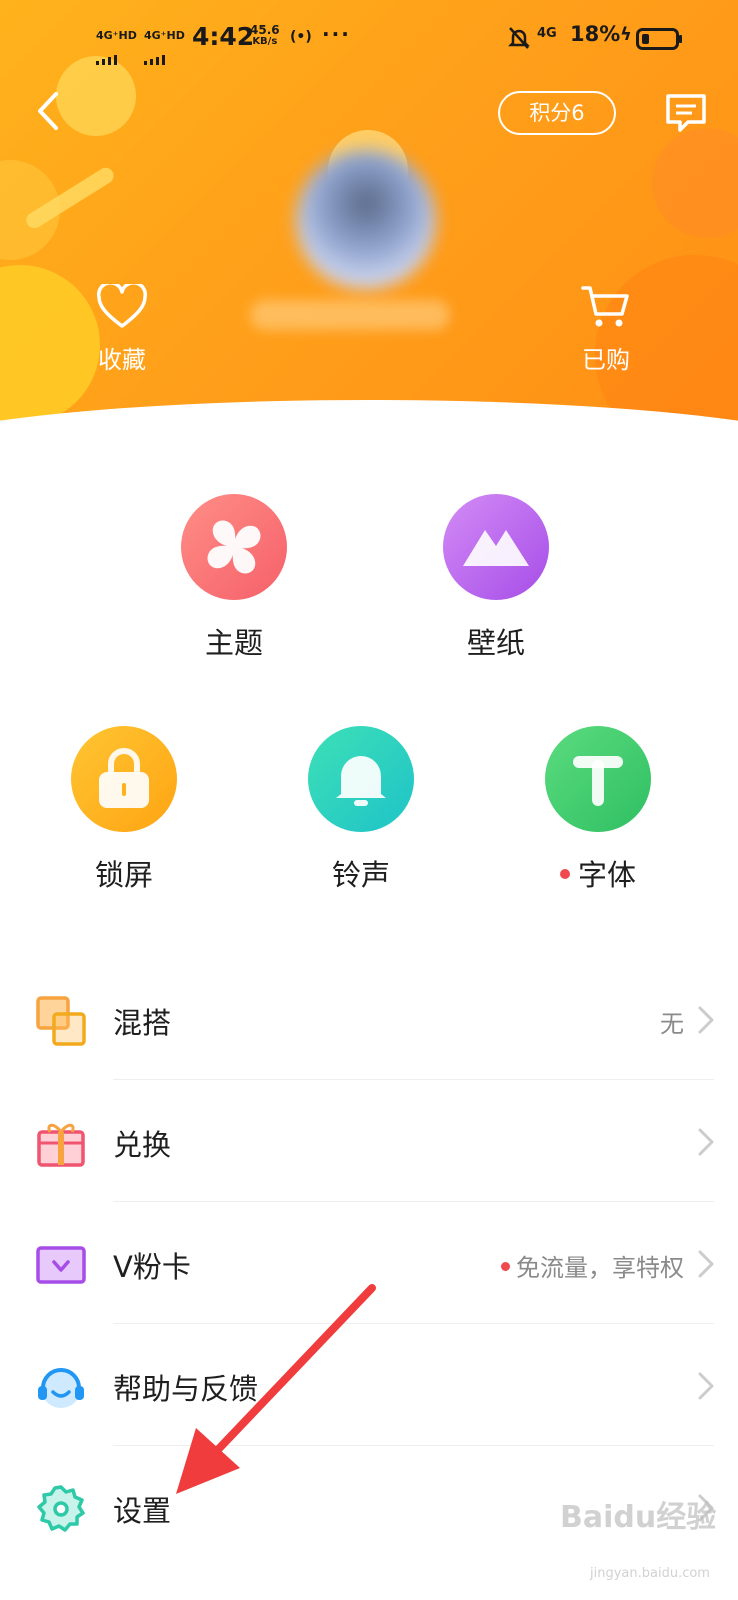  What do you see at coordinates (61, 1509) in the screenshot?
I see `settings-gear-icon` at bounding box center [61, 1509].